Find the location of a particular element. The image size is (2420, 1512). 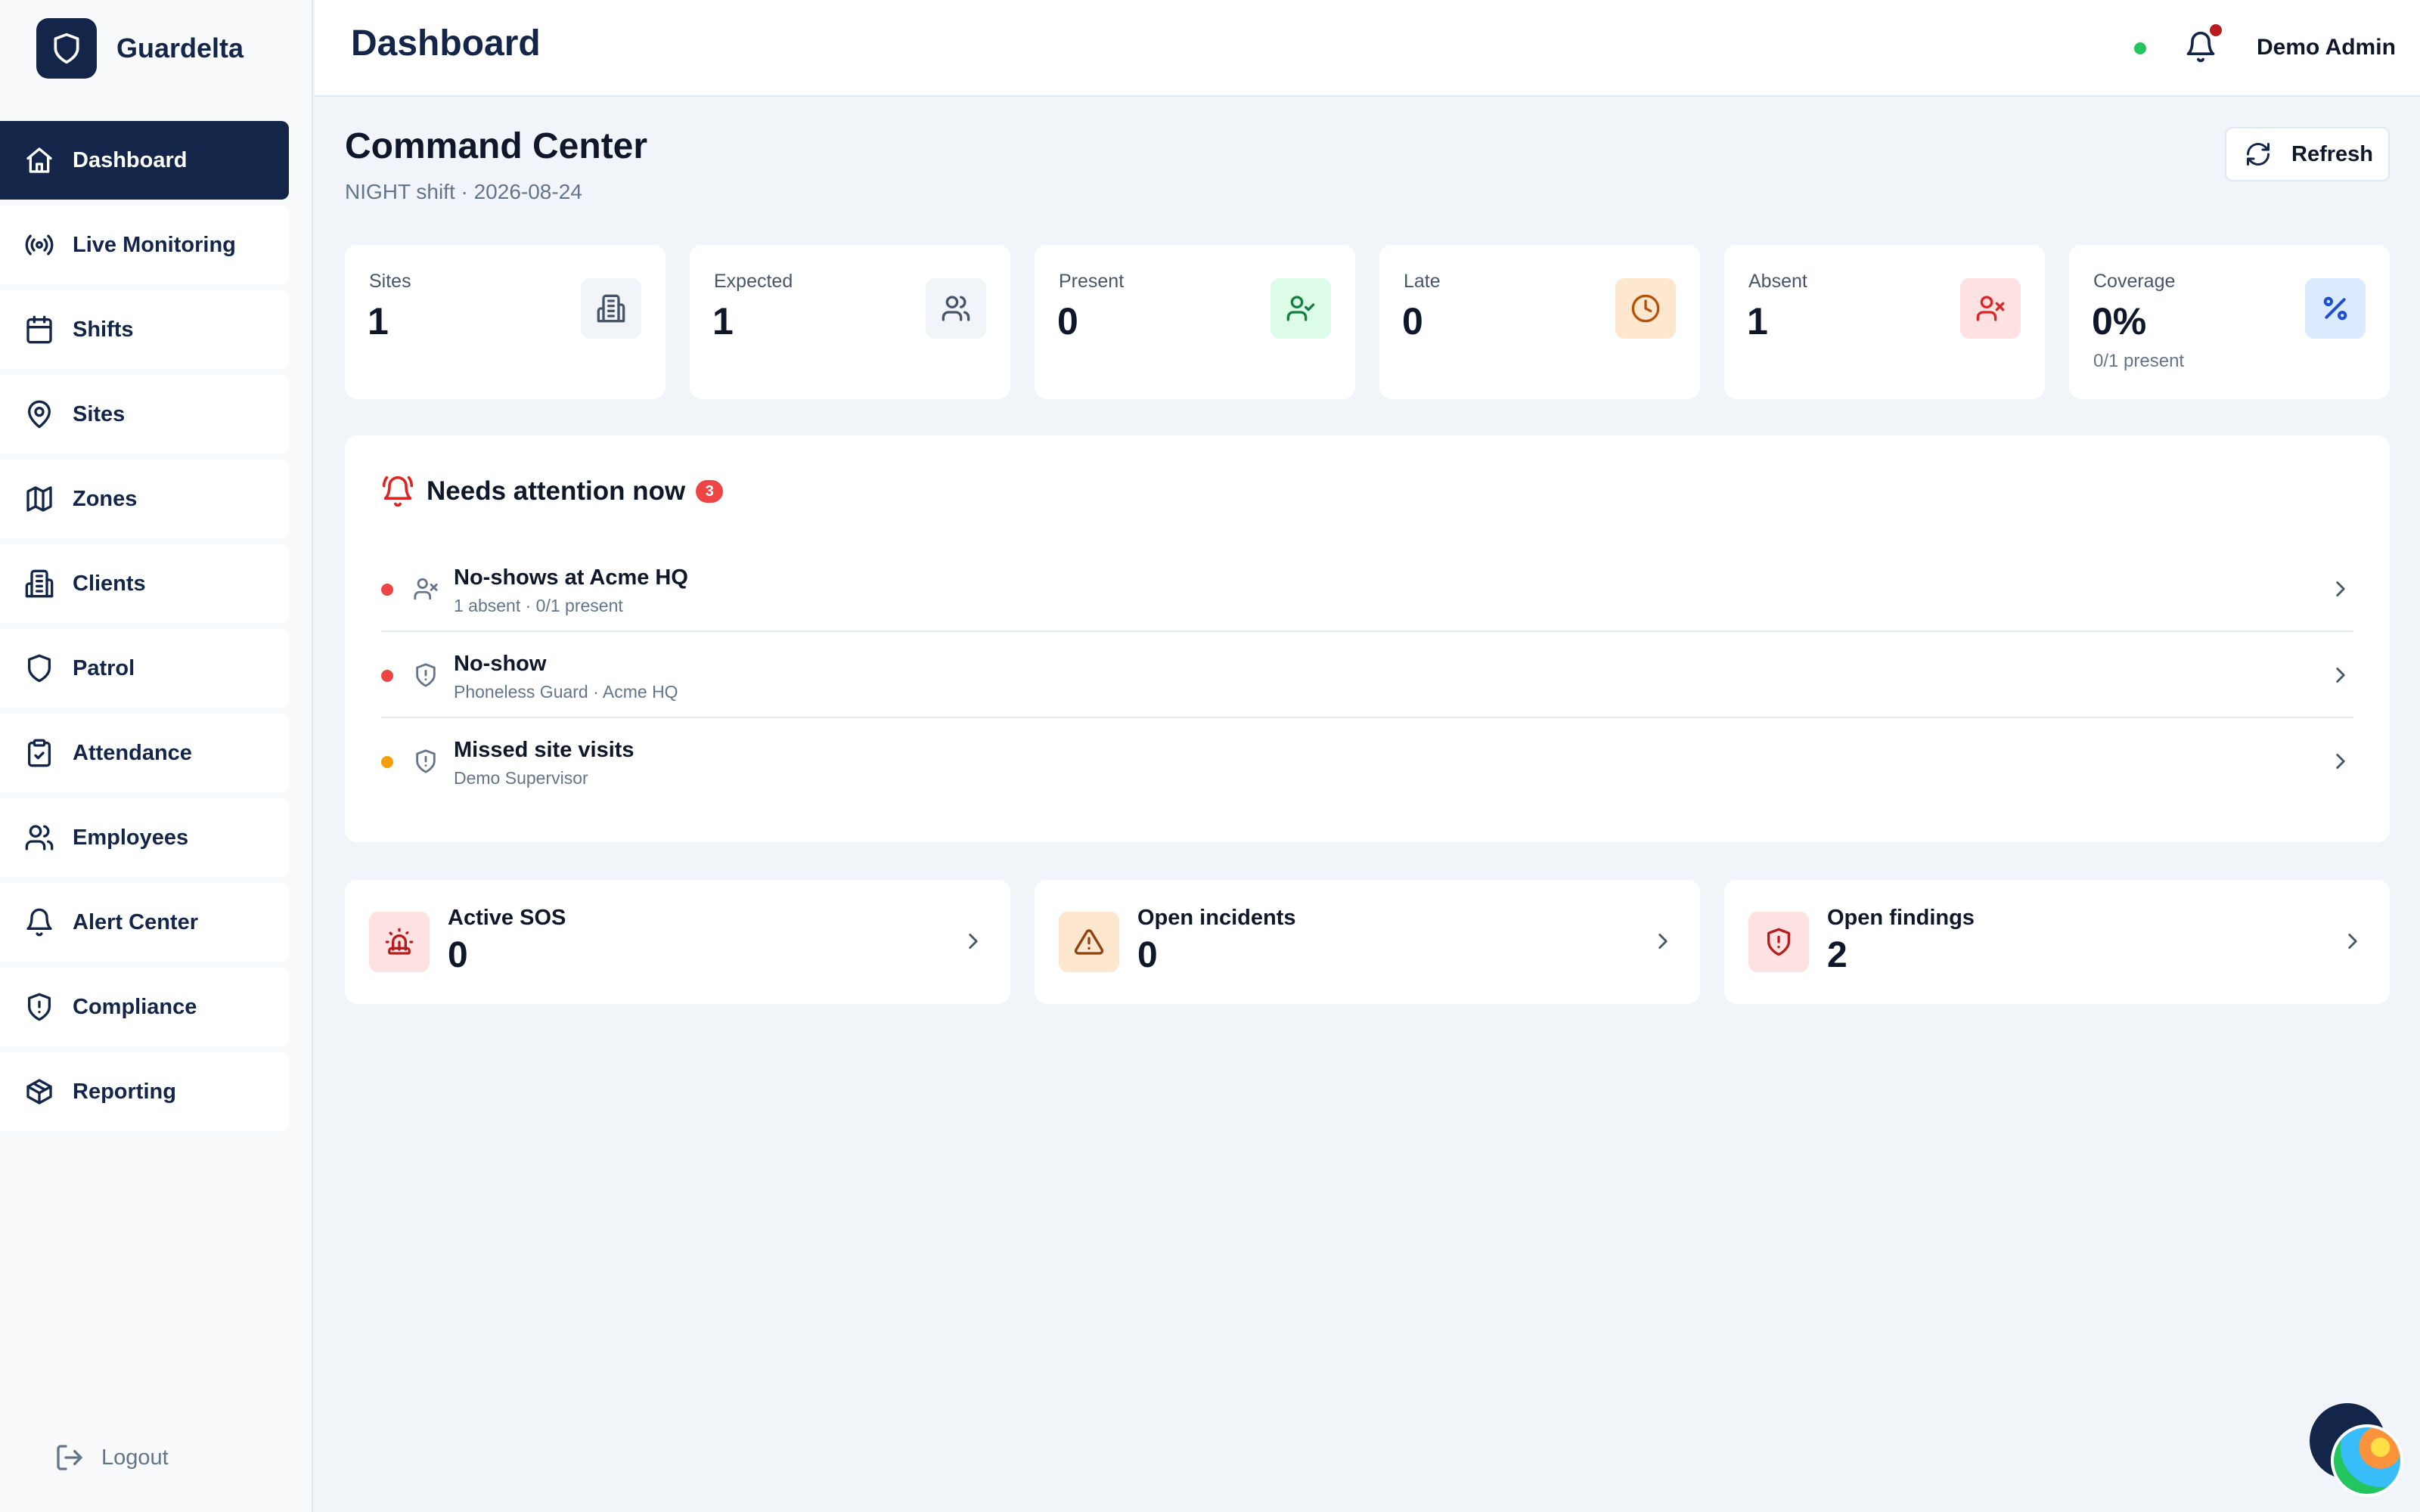

needs-attention-header: Needs attention now 3 is located at coordinates (552, 491).